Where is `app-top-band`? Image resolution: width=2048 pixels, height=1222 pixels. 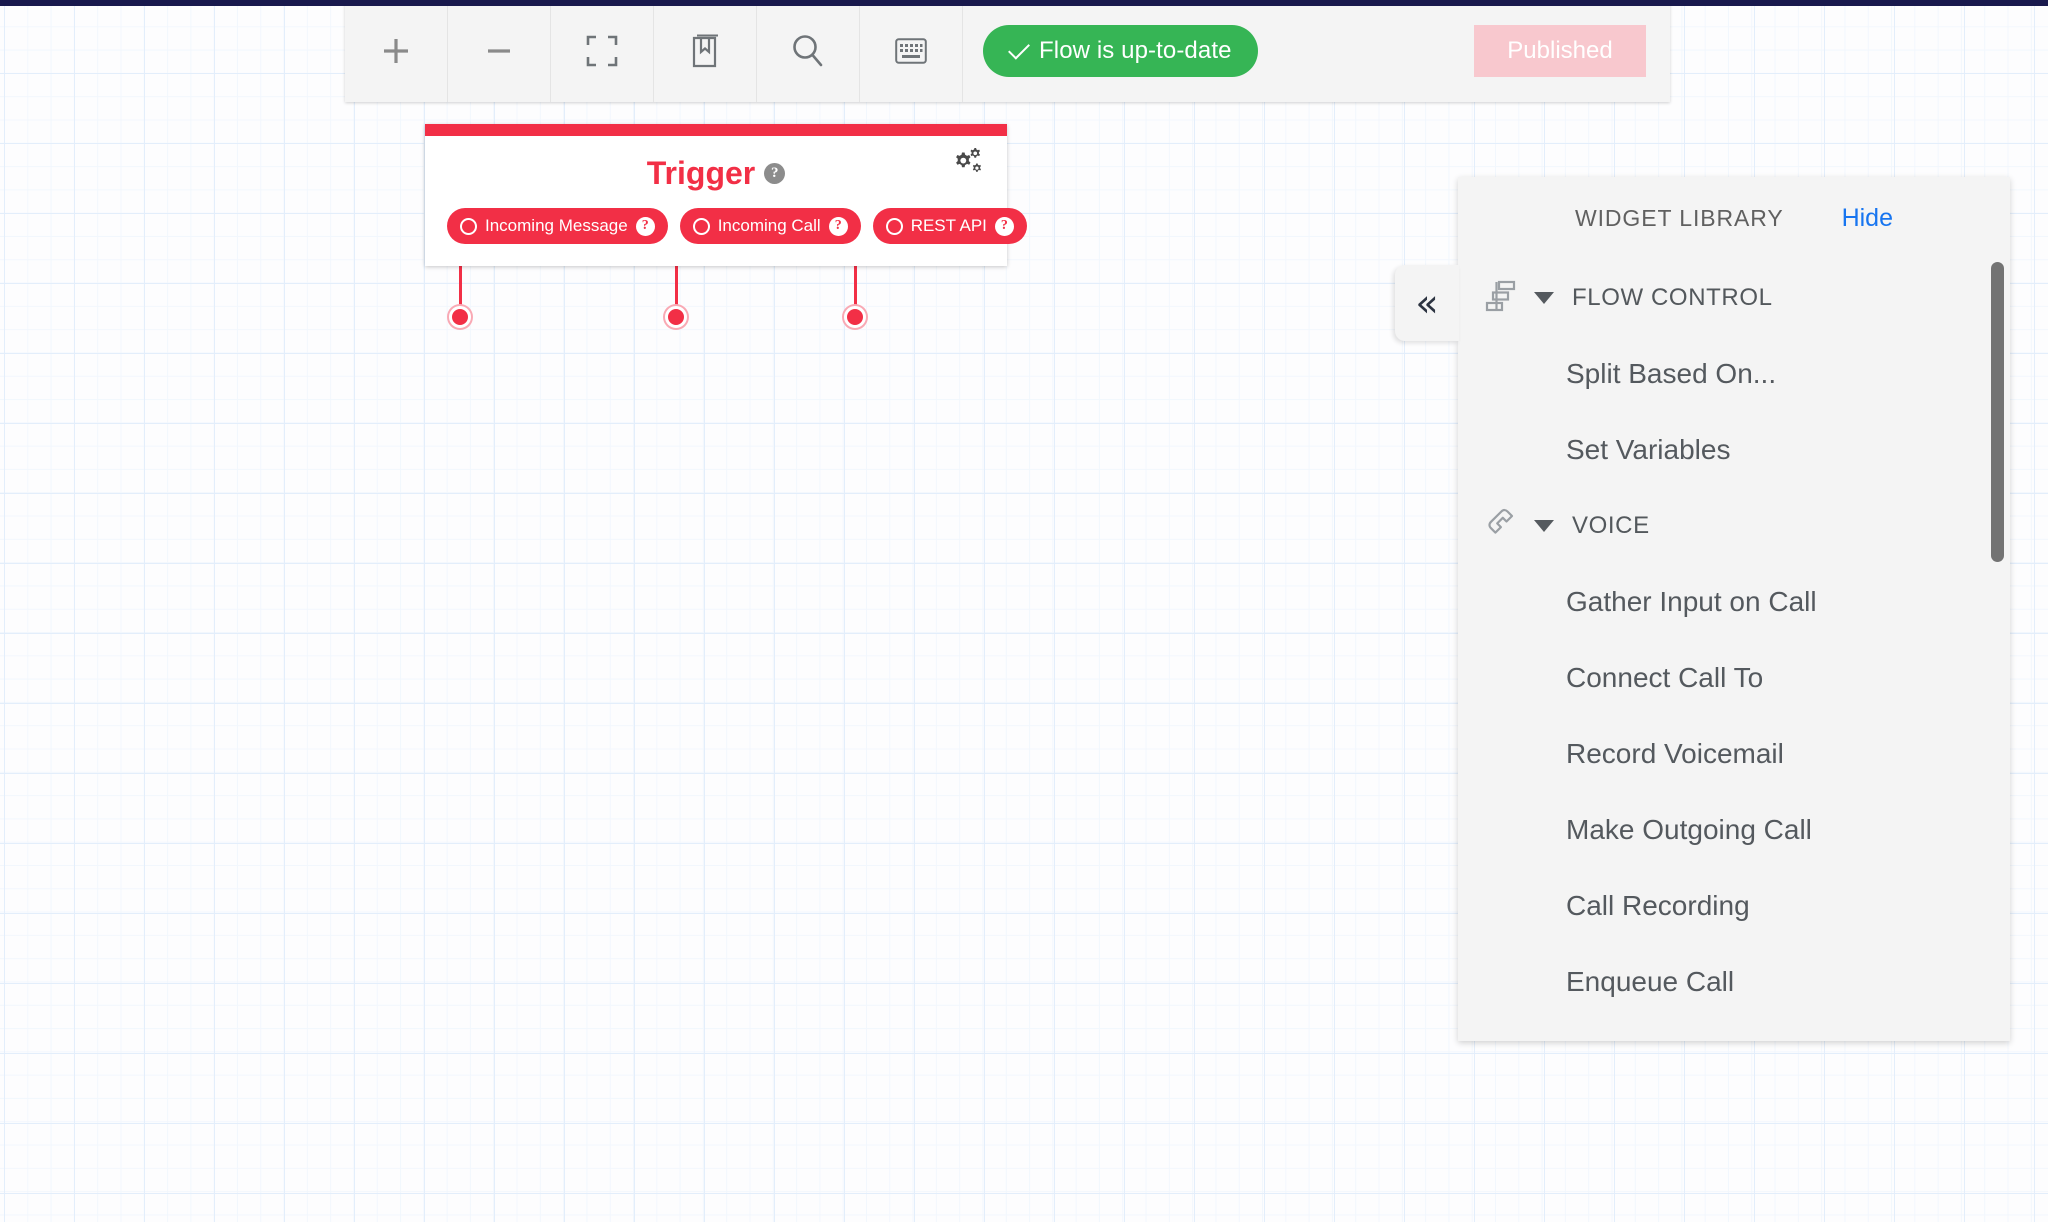 app-top-band is located at coordinates (1024, 3).